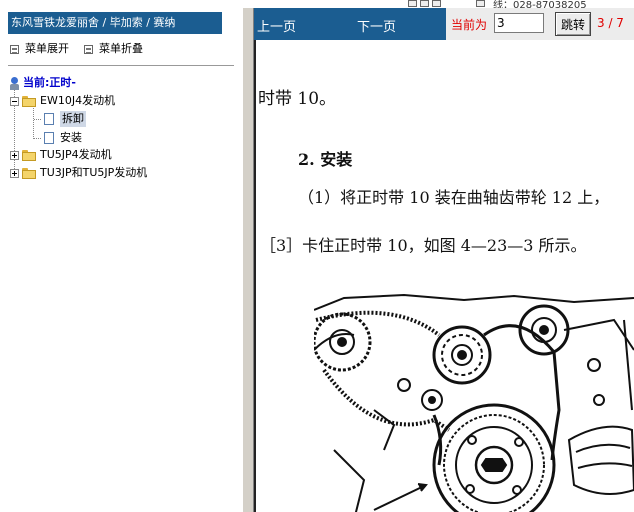 The height and width of the screenshot is (512, 634). I want to click on page-text-line: （1）将正时带 10 装在曲轴齿带轮 12 上，, so click(454, 197).